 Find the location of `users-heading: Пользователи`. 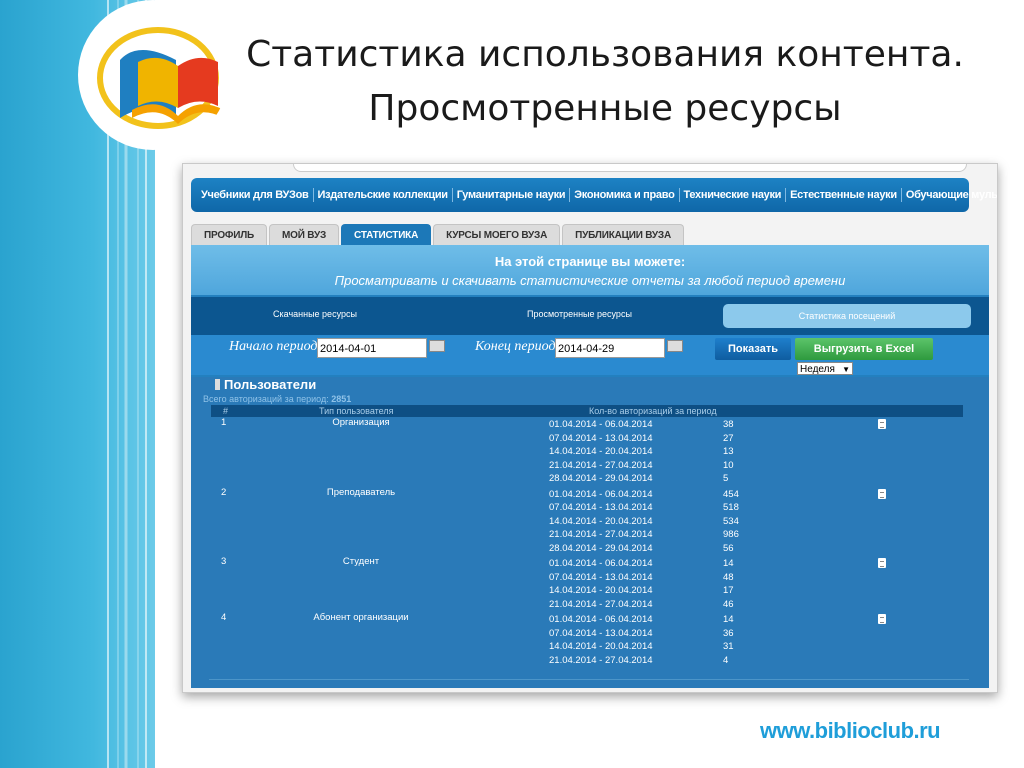

users-heading: Пользователи is located at coordinates (265, 384).